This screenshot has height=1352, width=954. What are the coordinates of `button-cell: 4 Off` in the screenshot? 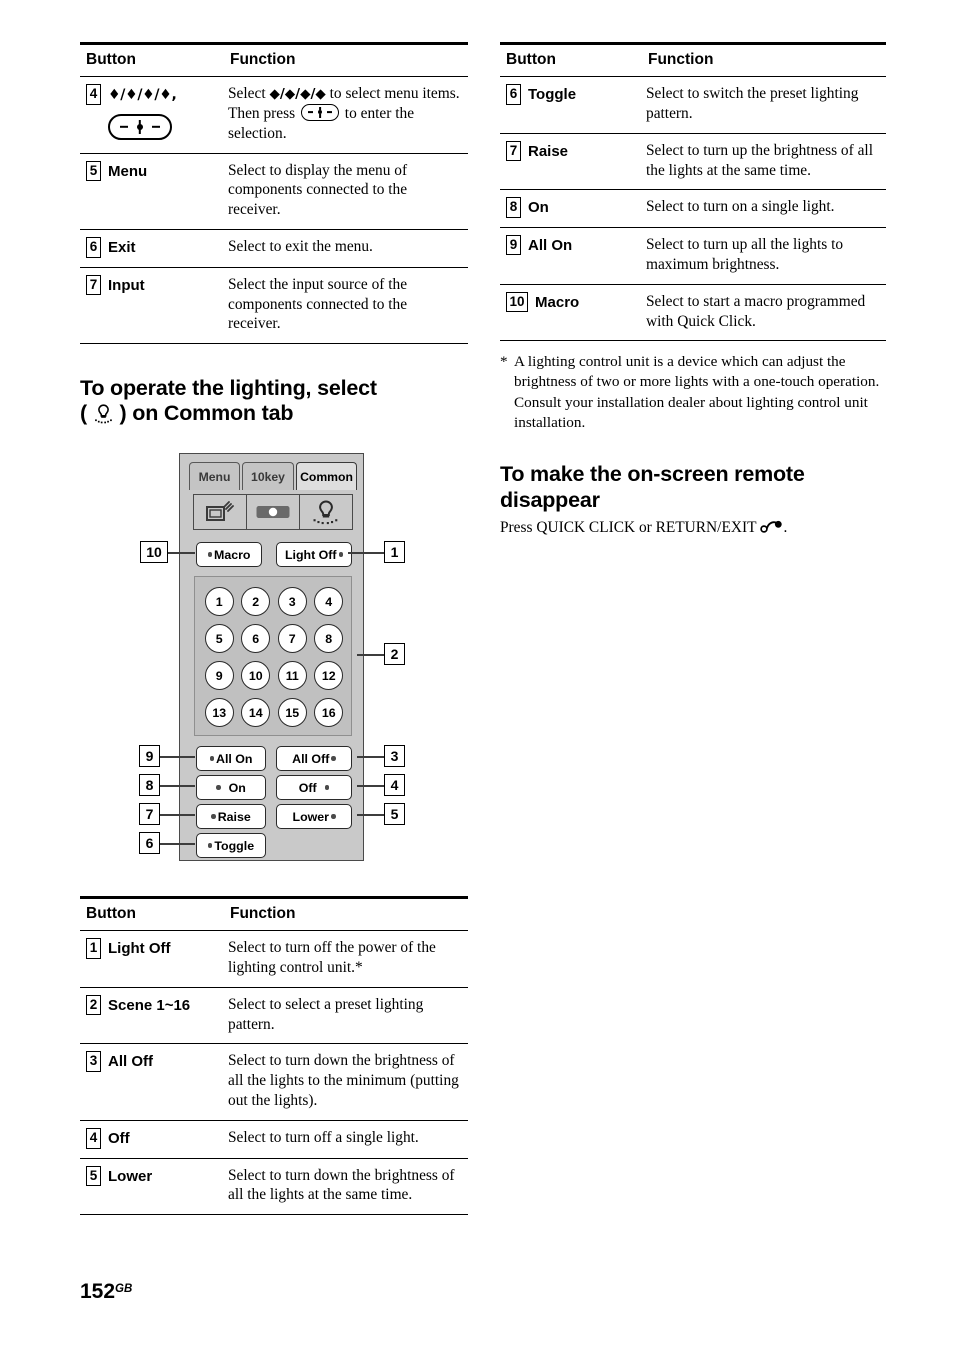 It's located at (151, 1139).